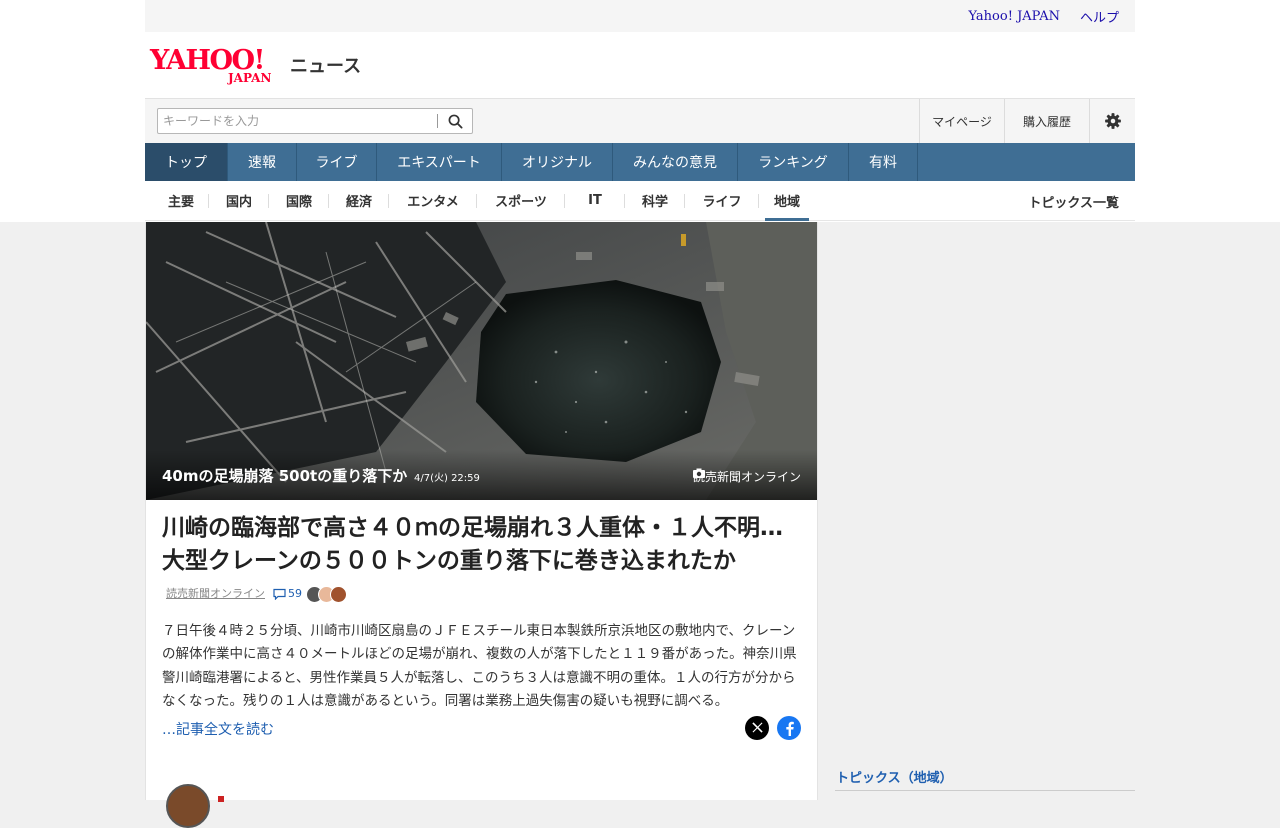 The width and height of the screenshot is (1280, 828). I want to click on category-it: IT, so click(595, 201).